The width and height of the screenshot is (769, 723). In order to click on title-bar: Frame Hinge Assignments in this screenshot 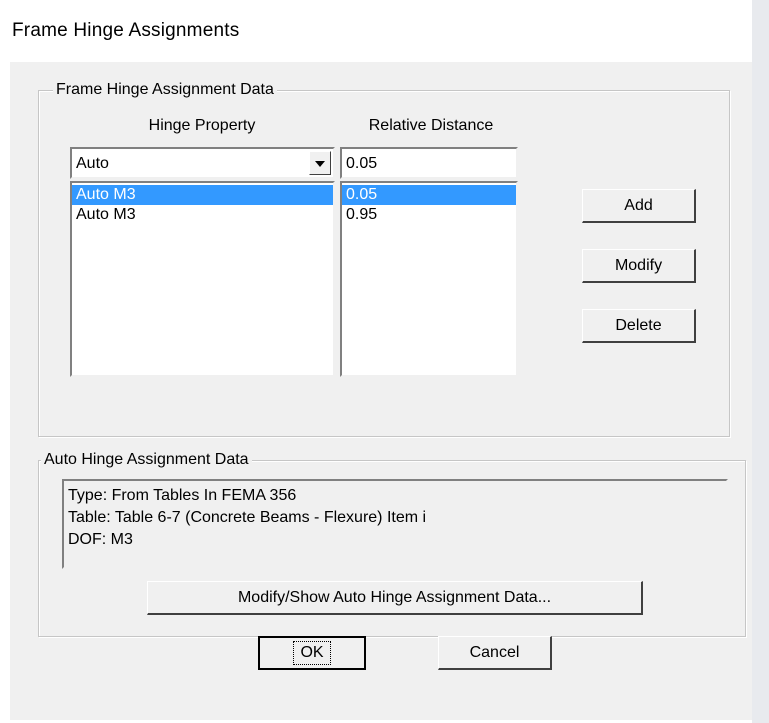, I will do `click(384, 31)`.